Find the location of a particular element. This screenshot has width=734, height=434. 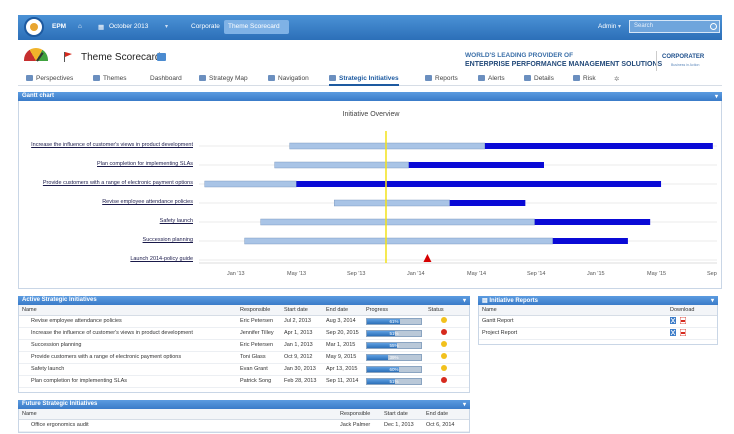

alert-icon is located at coordinates (481, 78).